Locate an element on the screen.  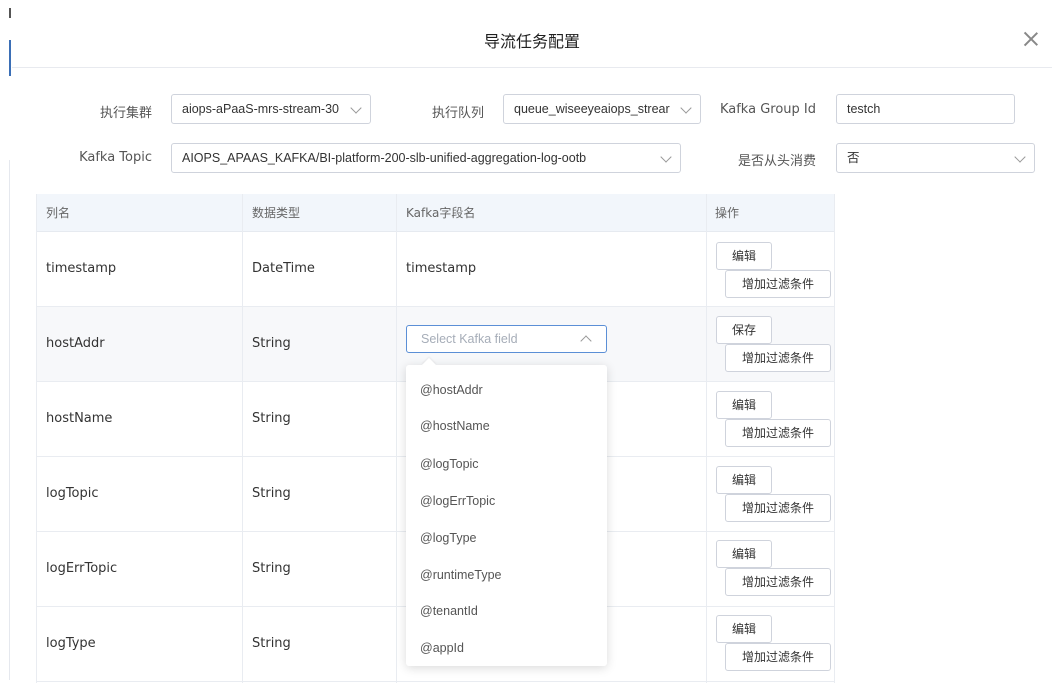
queue-label: 执行队列 is located at coordinates (457, 113).